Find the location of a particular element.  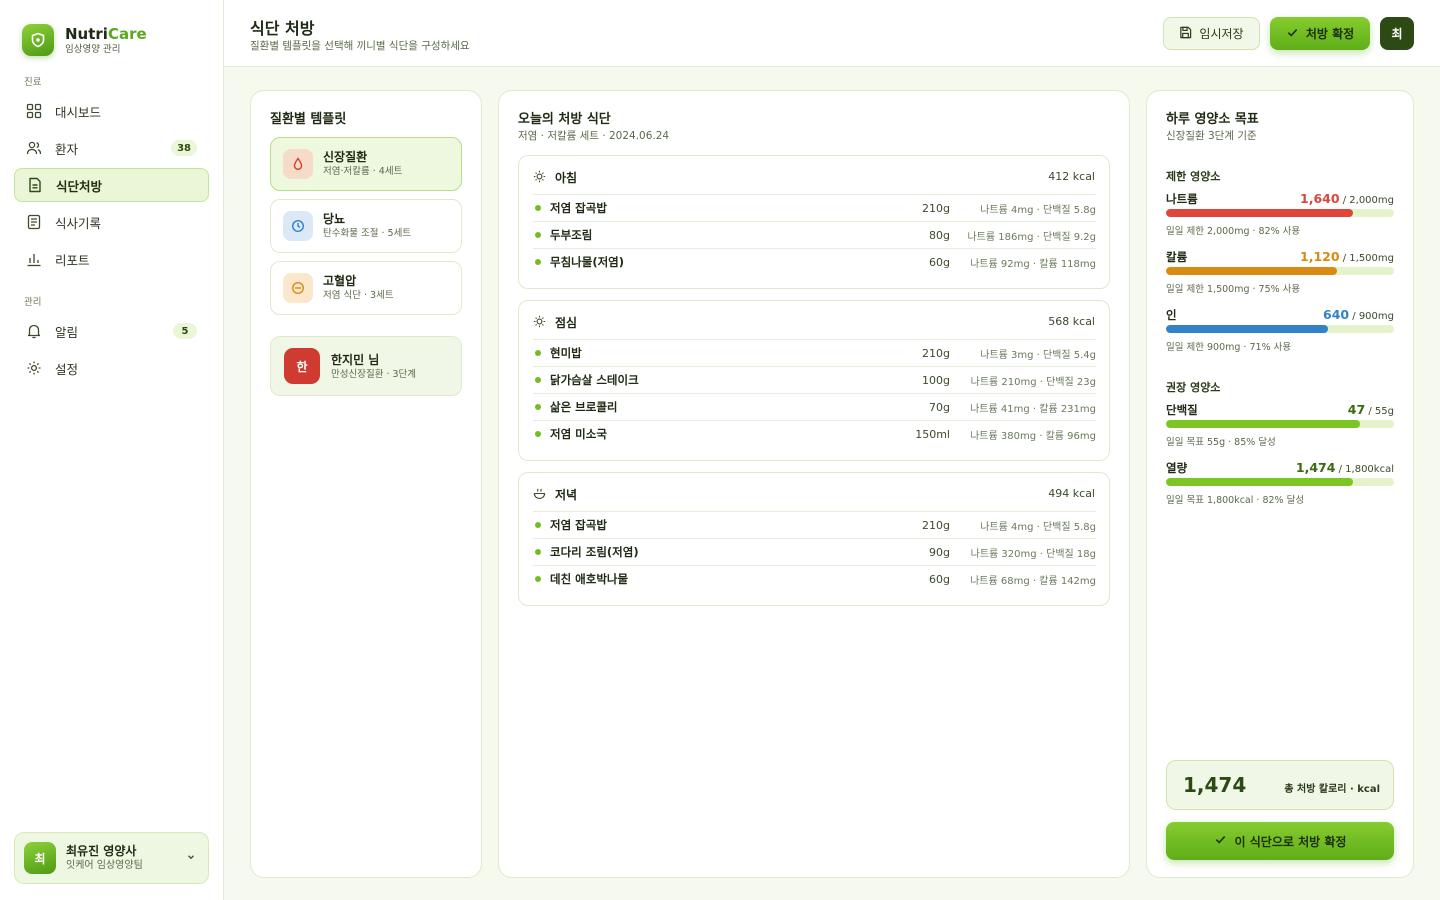

brand: NutriCare 임상영양 관리 is located at coordinates (84, 40).